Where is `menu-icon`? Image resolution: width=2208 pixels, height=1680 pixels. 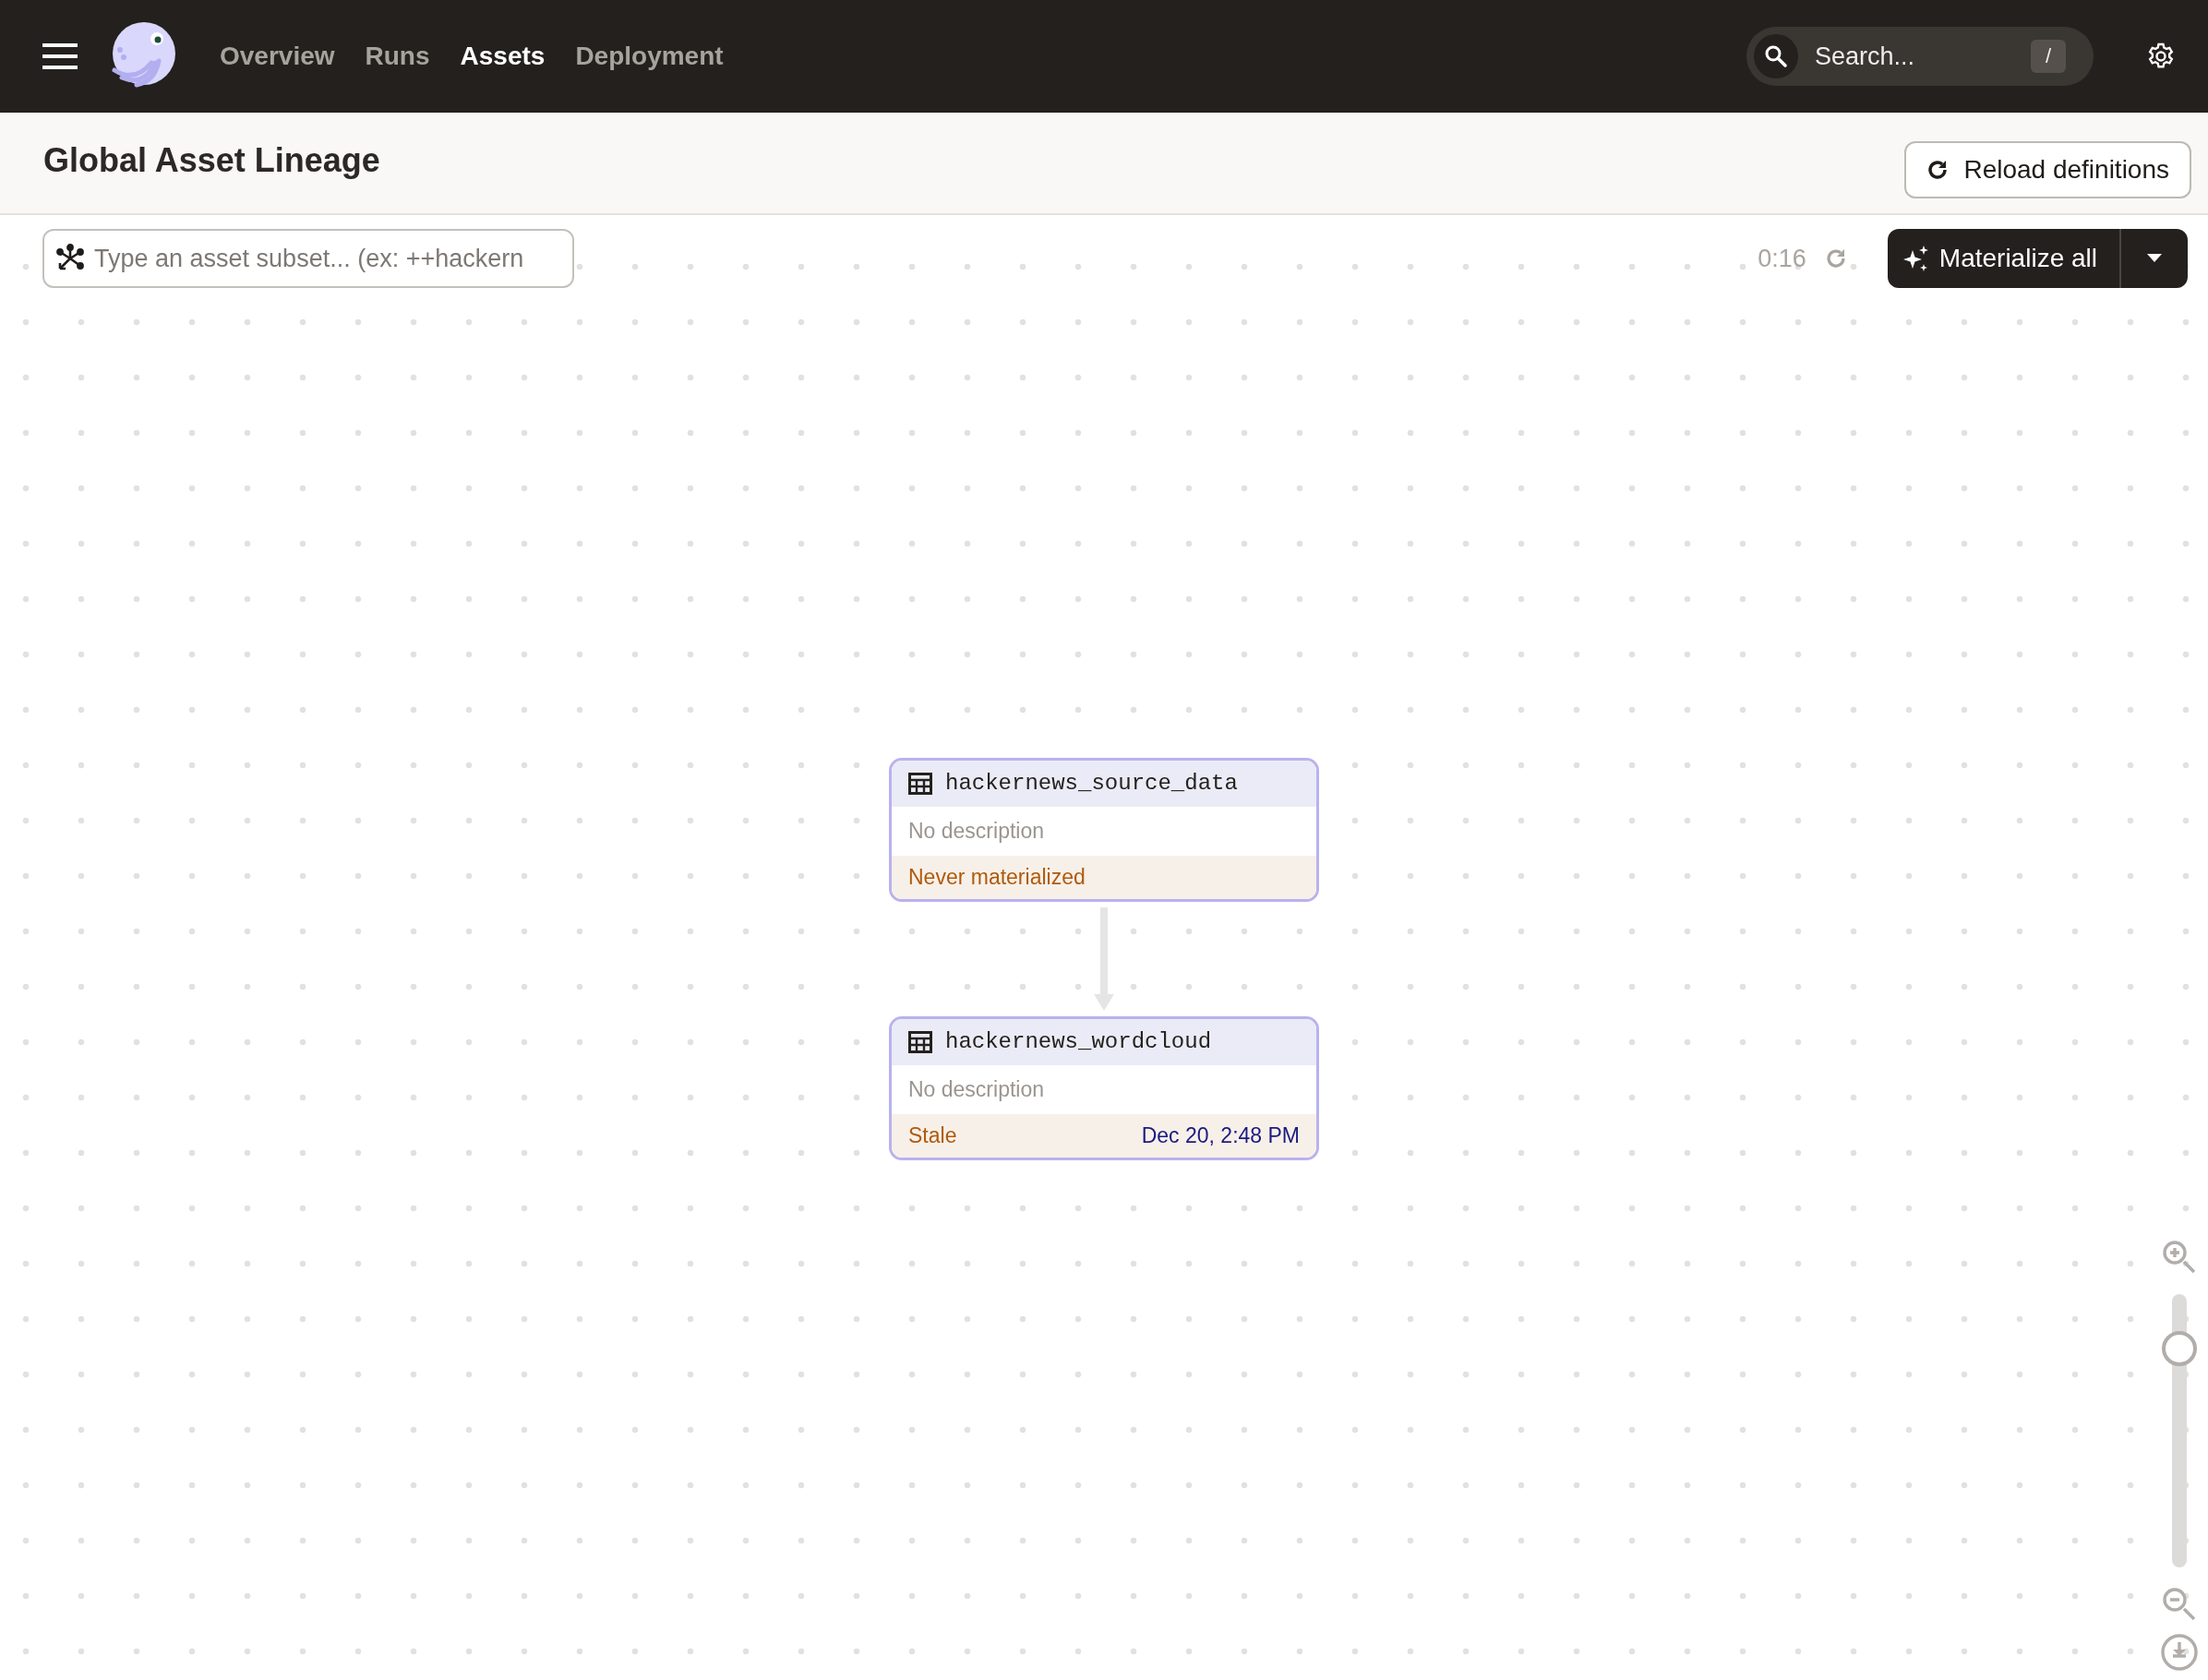 menu-icon is located at coordinates (60, 56).